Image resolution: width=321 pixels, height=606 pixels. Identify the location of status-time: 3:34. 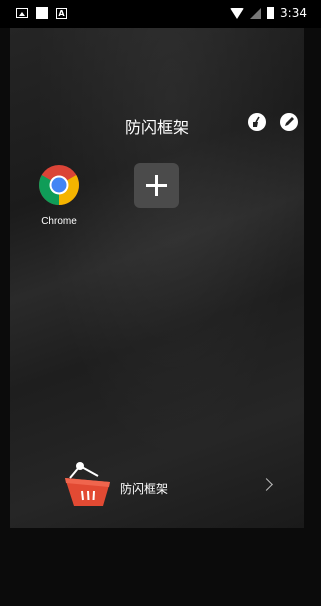
(293, 13).